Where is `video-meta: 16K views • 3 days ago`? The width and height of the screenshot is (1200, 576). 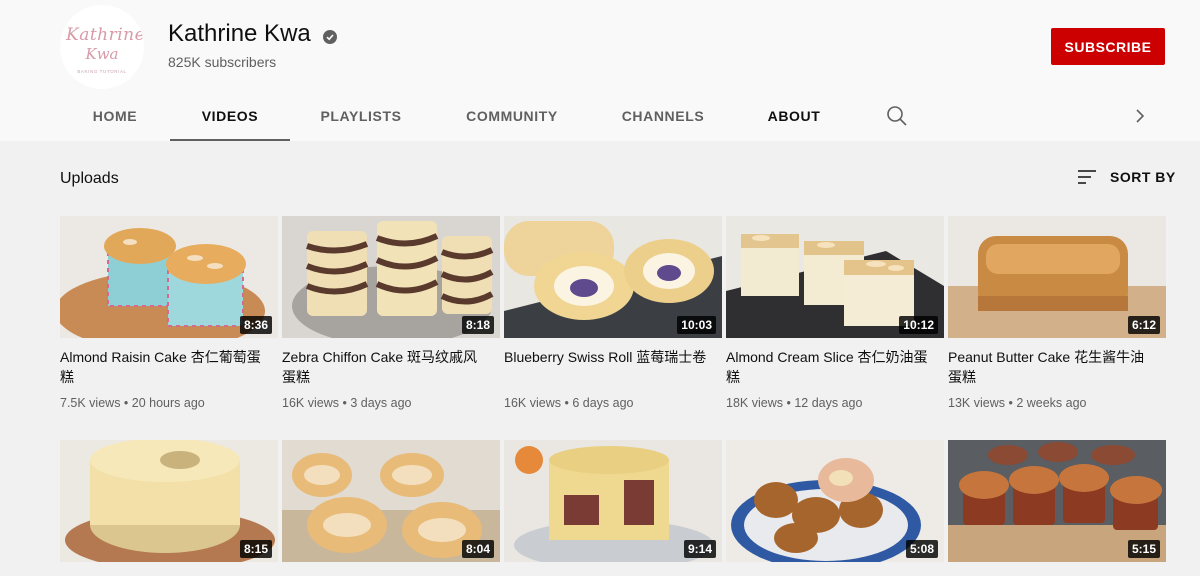
video-meta: 16K views • 3 days ago is located at coordinates (347, 403).